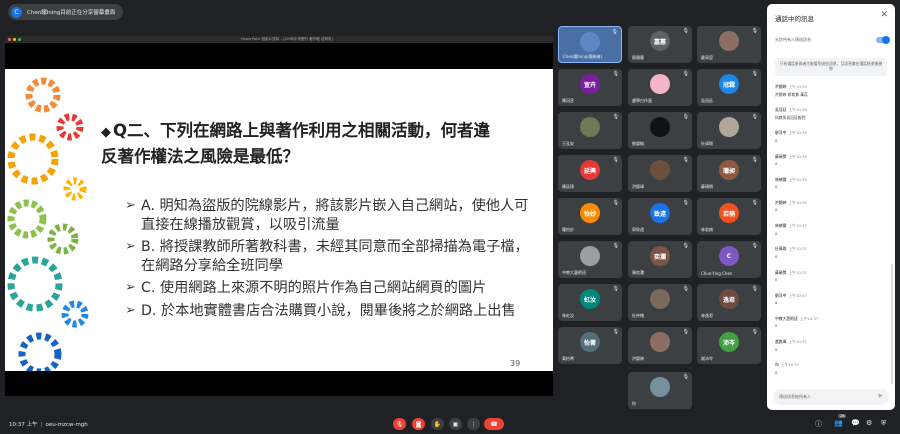  I want to click on participant-tile: 怡菁 🎙 黃怡菁, so click(590, 345).